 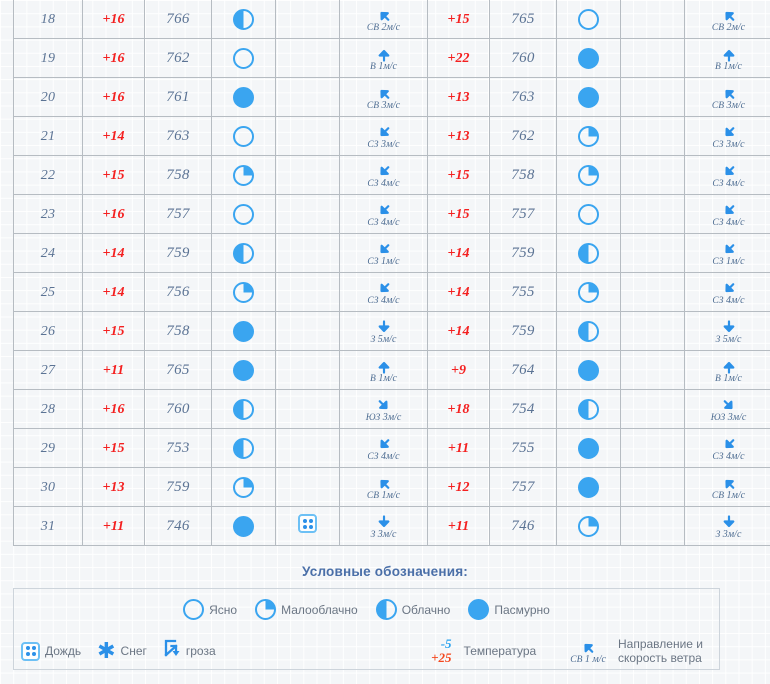 What do you see at coordinates (48, 292) in the screenshot?
I see `cell-day: 25` at bounding box center [48, 292].